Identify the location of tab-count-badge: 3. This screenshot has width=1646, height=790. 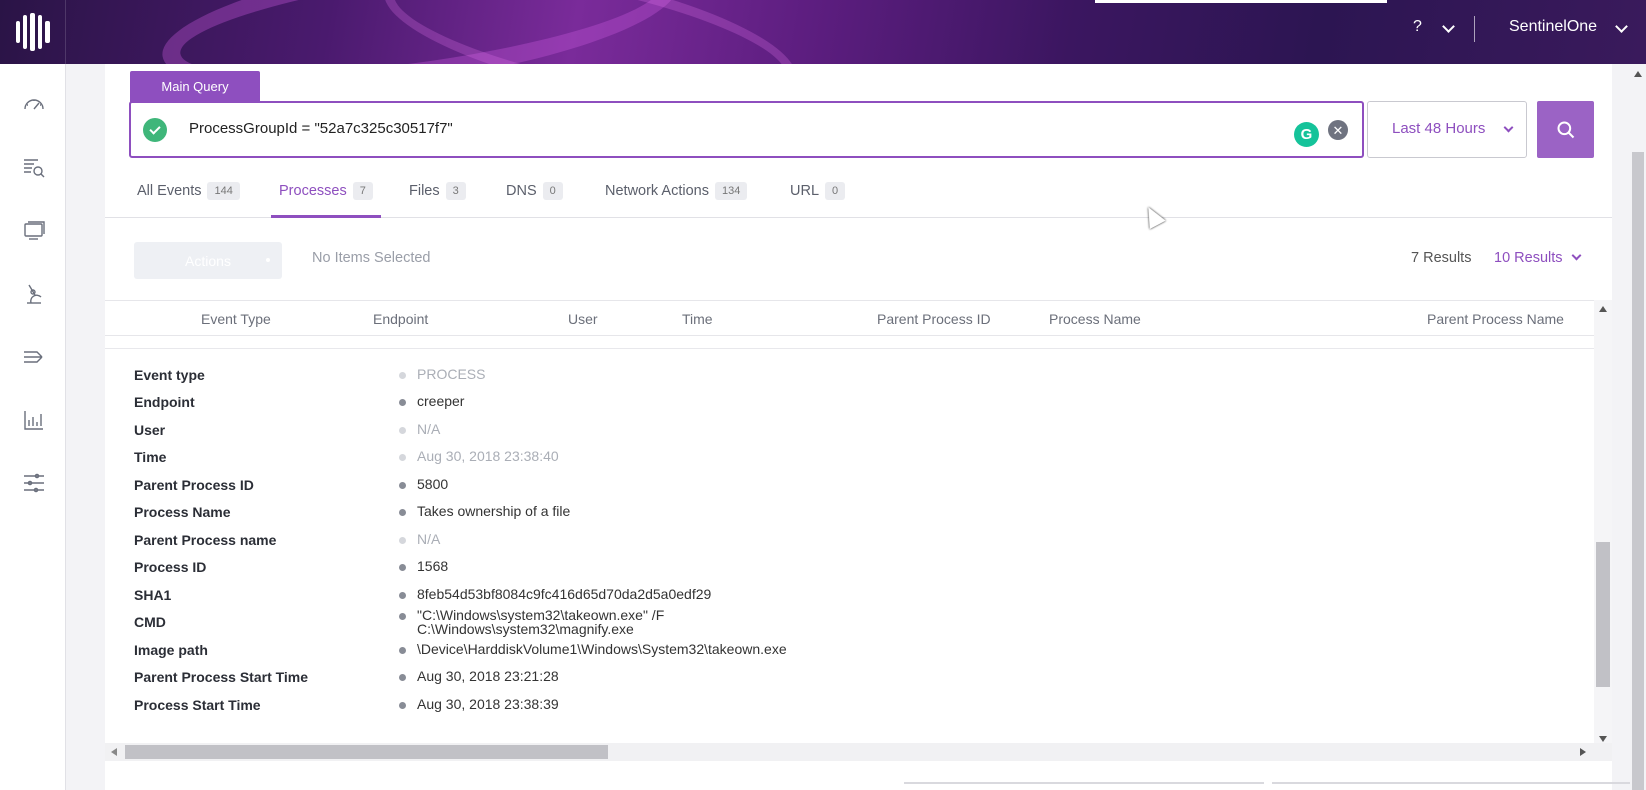
(455, 191).